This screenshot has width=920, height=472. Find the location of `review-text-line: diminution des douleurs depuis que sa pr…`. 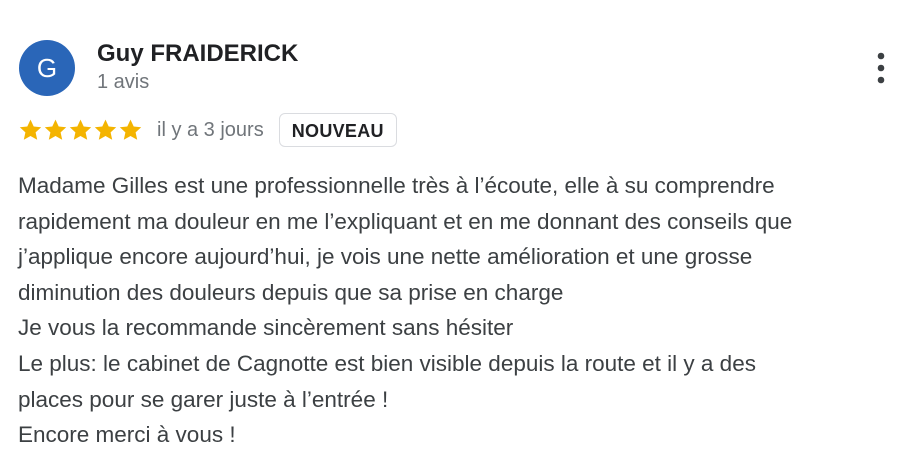

review-text-line: diminution des douleurs depuis que sa pr… is located at coordinates (291, 292).